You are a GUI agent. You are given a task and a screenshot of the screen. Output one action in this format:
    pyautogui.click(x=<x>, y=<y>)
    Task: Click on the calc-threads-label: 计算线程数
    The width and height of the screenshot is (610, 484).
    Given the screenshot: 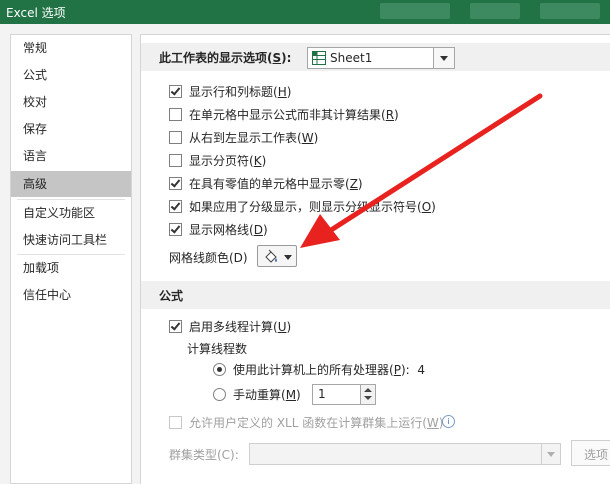 What is the action you would take?
    pyautogui.click(x=217, y=349)
    